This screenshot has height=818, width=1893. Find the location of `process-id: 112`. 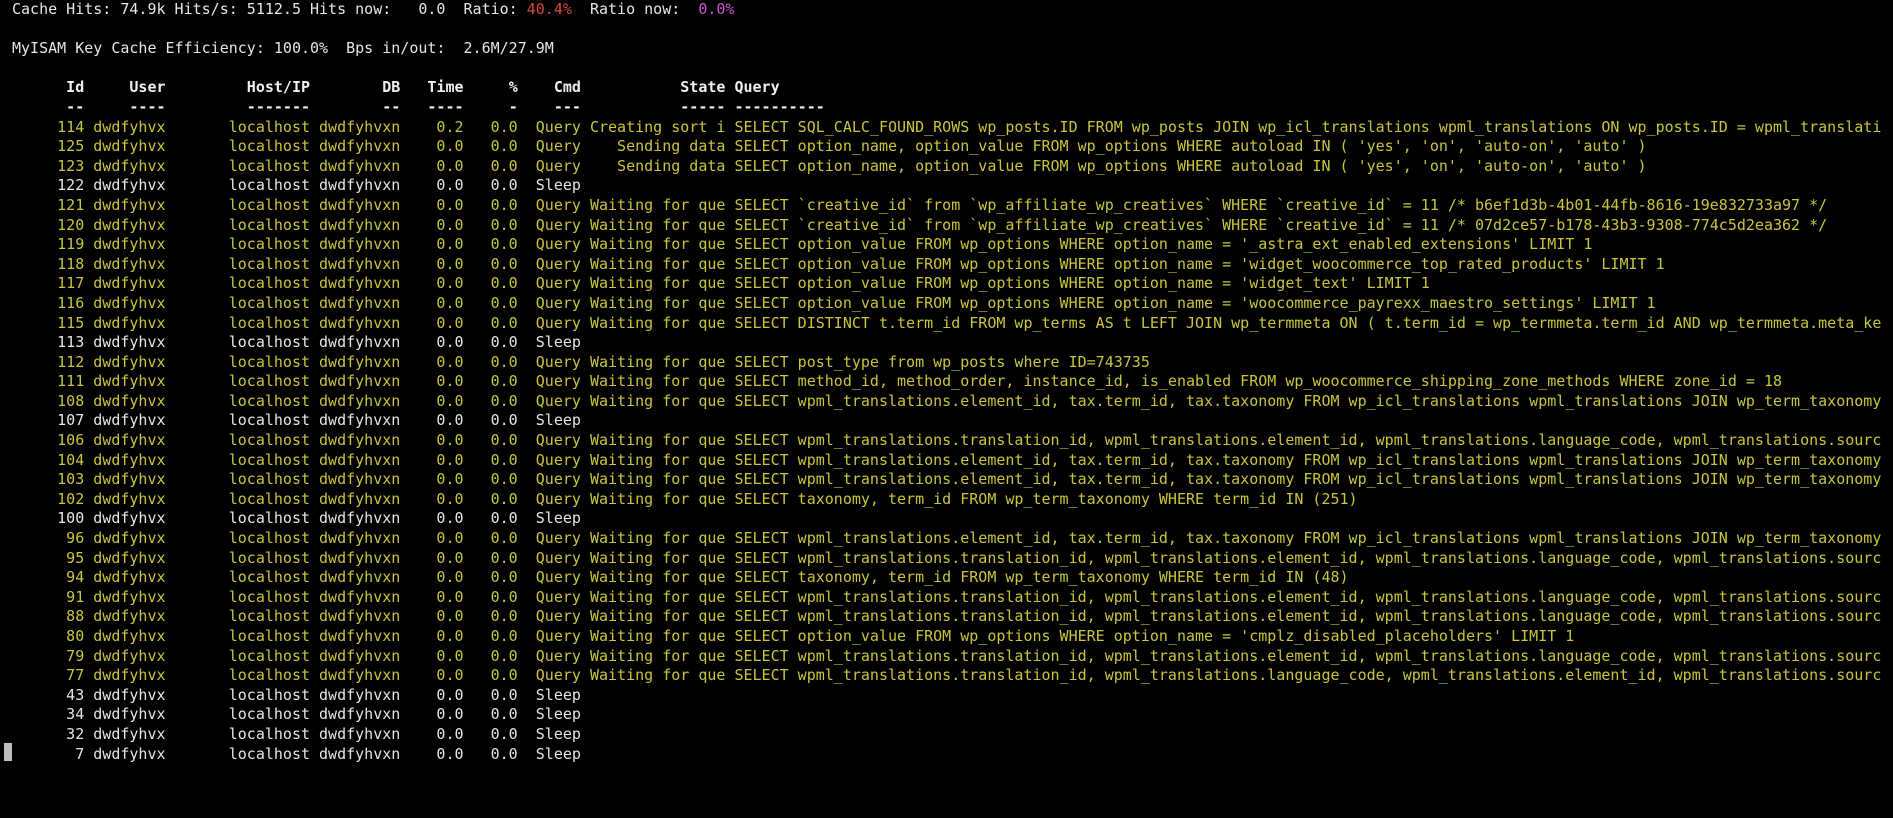

process-id: 112 is located at coordinates (71, 361).